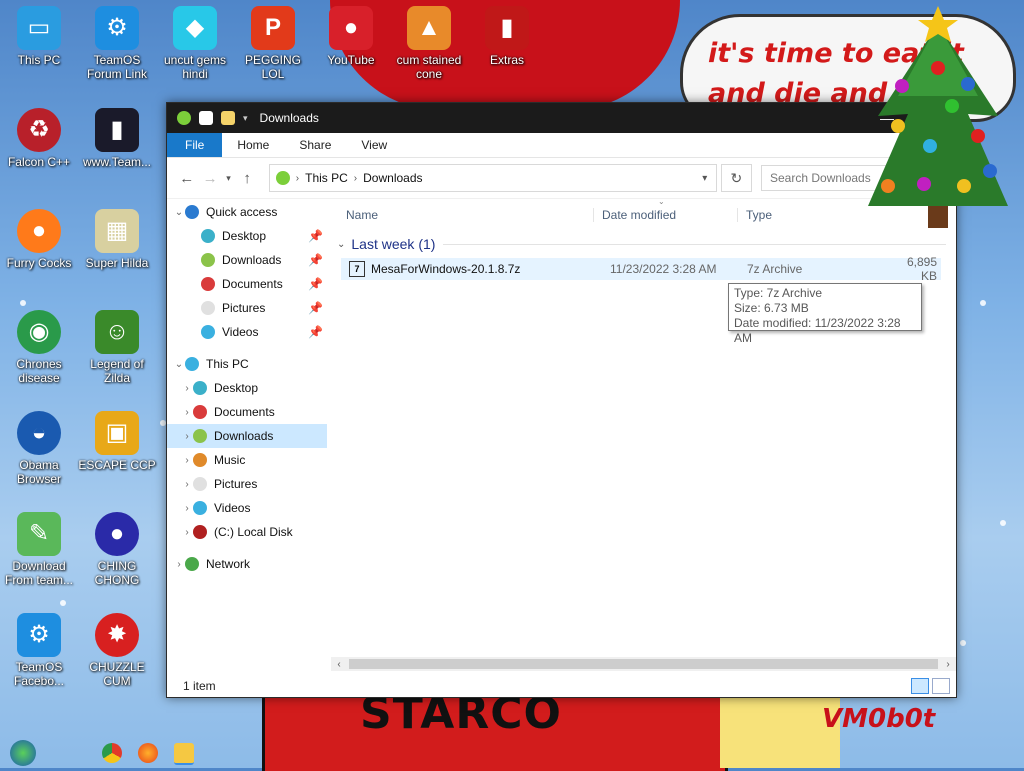  What do you see at coordinates (229, 178) in the screenshot?
I see `recent-locations-chevron-icon: ▾` at bounding box center [229, 178].